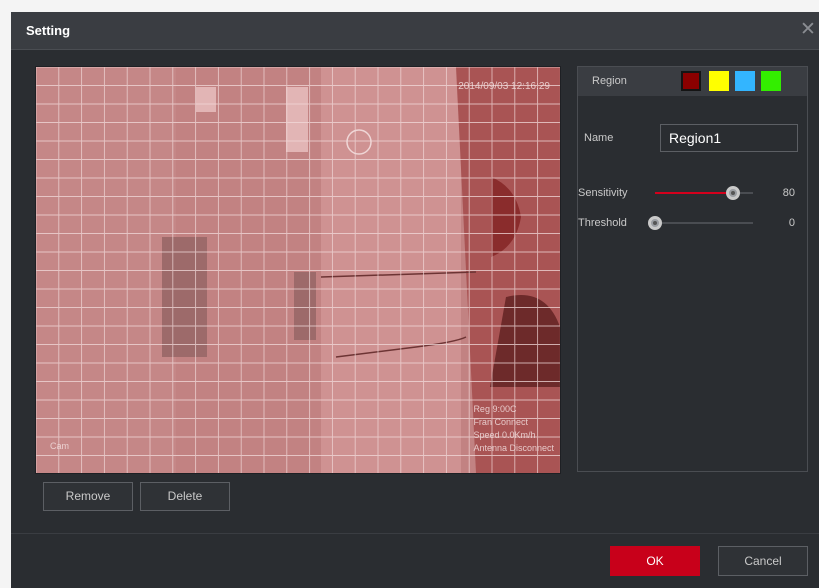 This screenshot has width=819, height=588. What do you see at coordinates (415, 533) in the screenshot?
I see `footer-divider` at bounding box center [415, 533].